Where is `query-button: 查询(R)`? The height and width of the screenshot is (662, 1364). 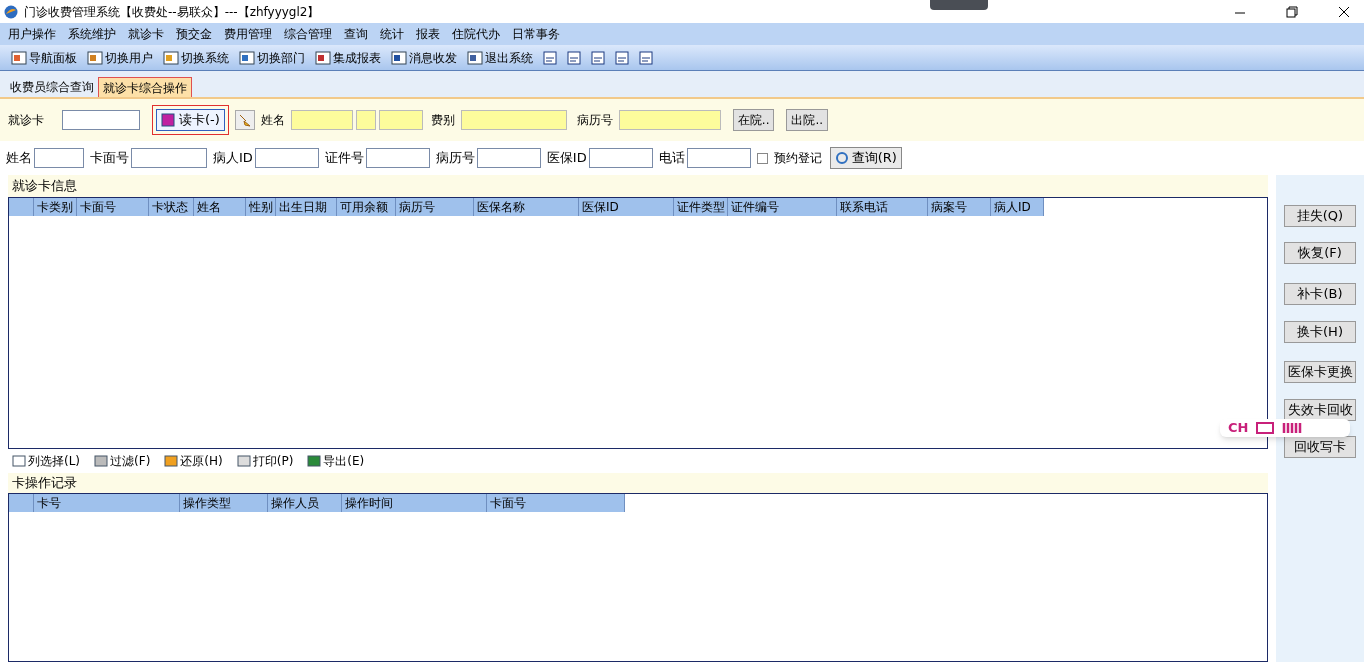
query-button: 查询(R) is located at coordinates (865, 158).